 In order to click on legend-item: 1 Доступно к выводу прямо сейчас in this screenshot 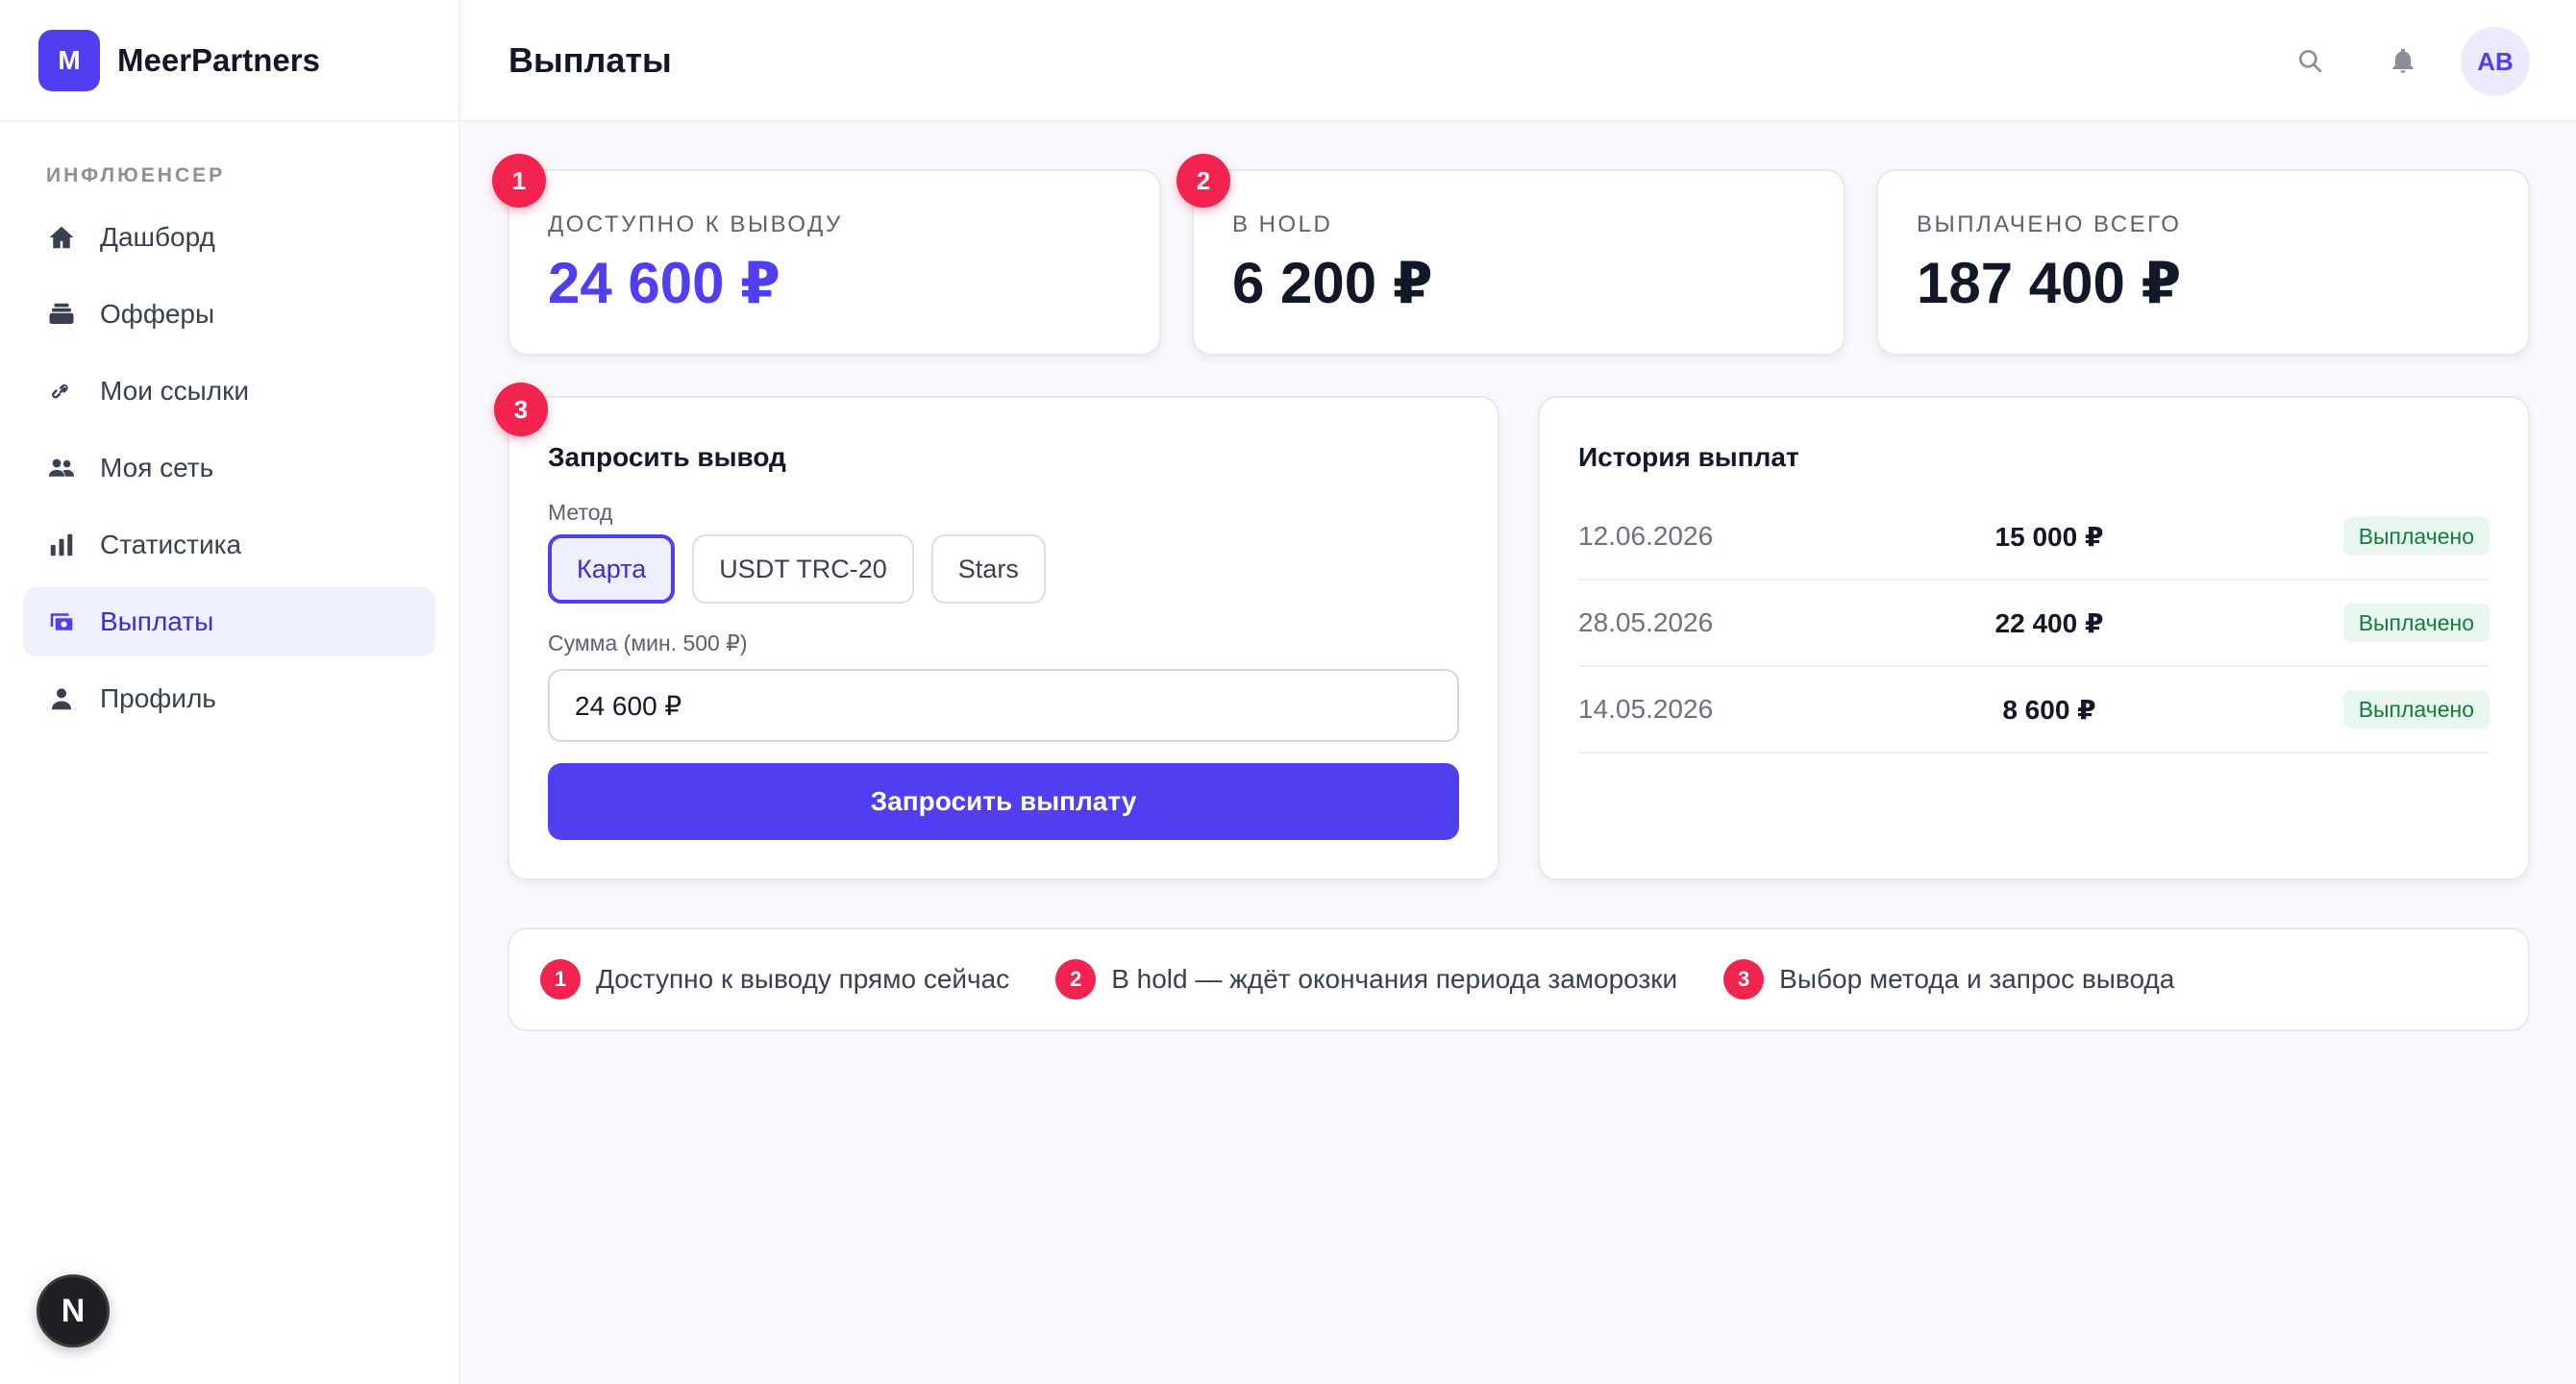, I will do `click(774, 979)`.